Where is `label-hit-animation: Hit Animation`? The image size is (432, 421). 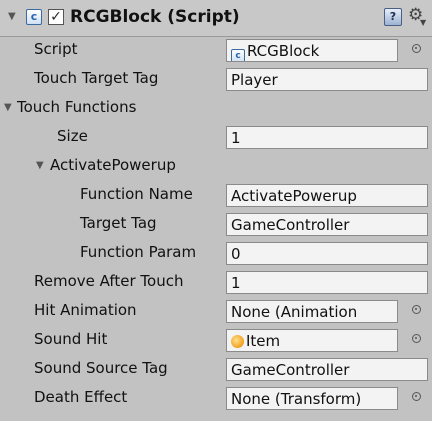 label-hit-animation: Hit Animation is located at coordinates (85, 310).